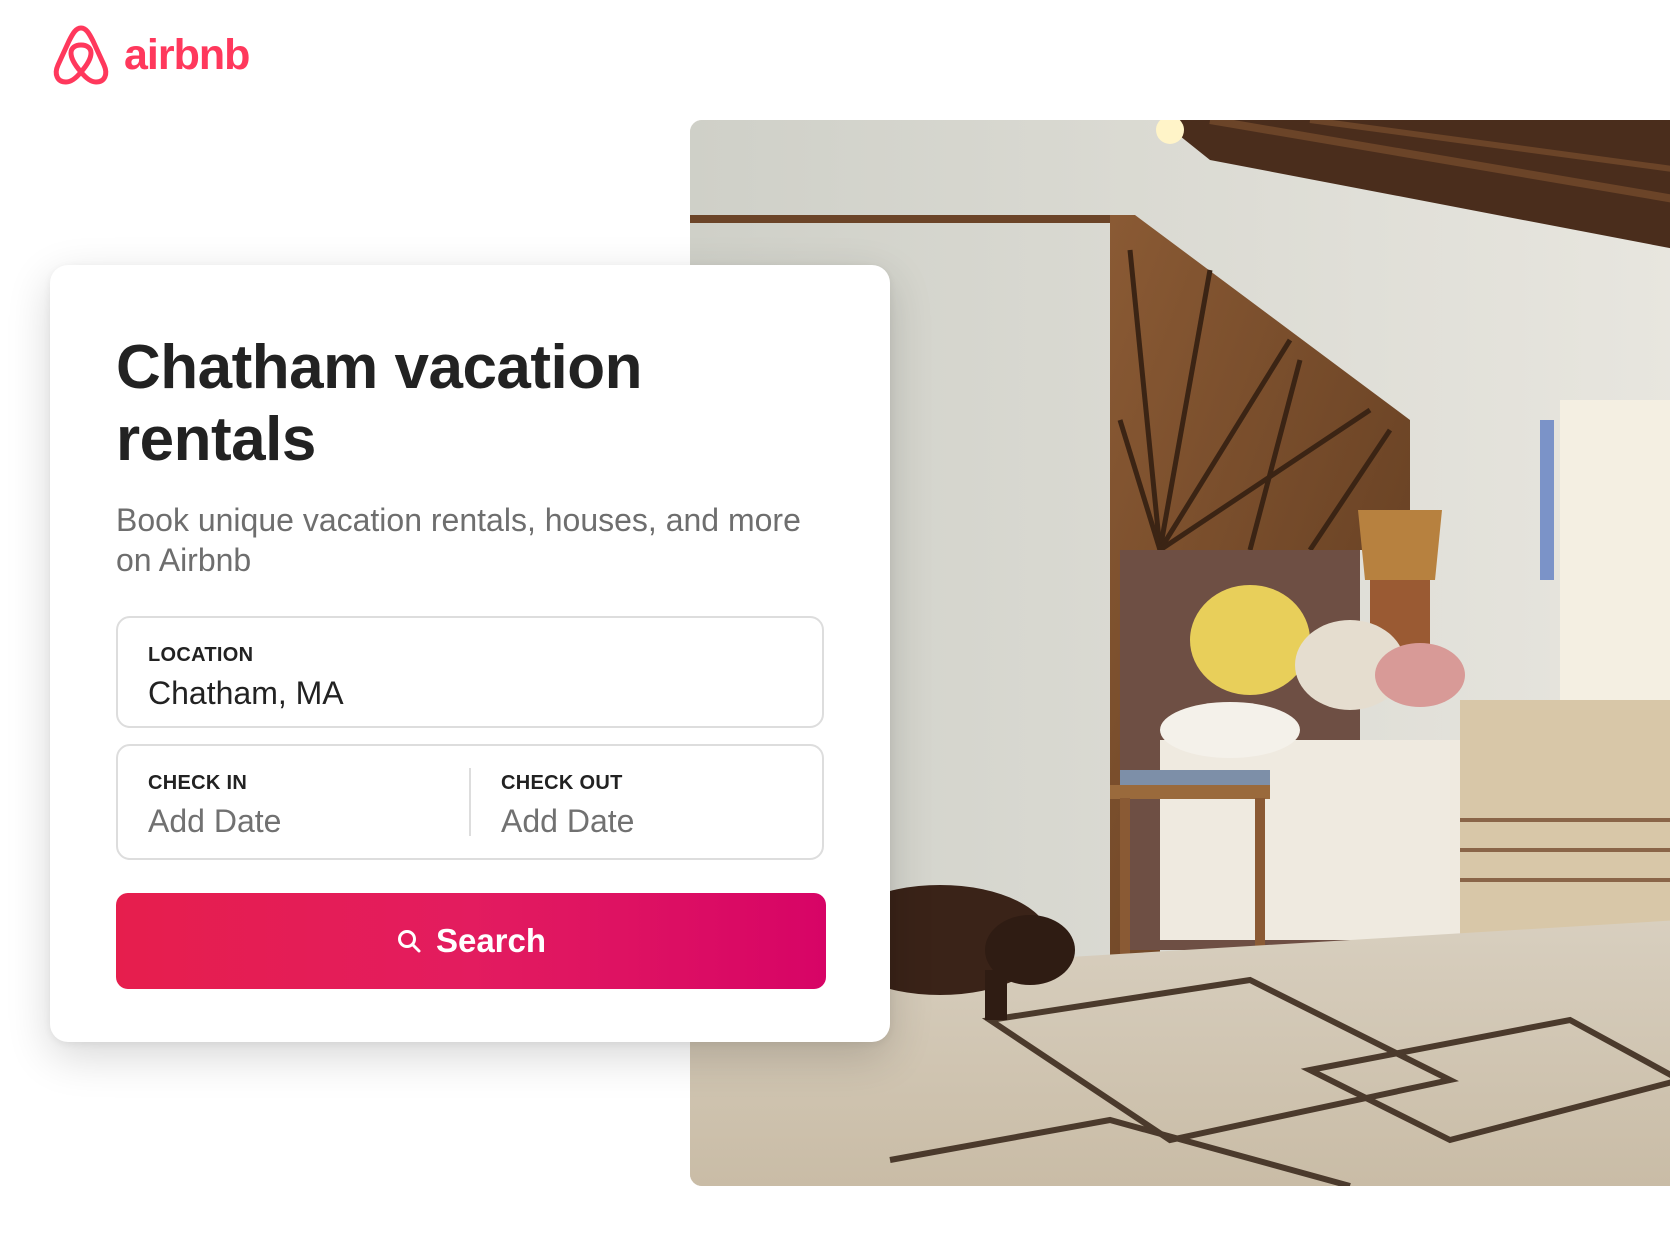  What do you see at coordinates (562, 783) in the screenshot?
I see `check-out-label: CHECK OUT` at bounding box center [562, 783].